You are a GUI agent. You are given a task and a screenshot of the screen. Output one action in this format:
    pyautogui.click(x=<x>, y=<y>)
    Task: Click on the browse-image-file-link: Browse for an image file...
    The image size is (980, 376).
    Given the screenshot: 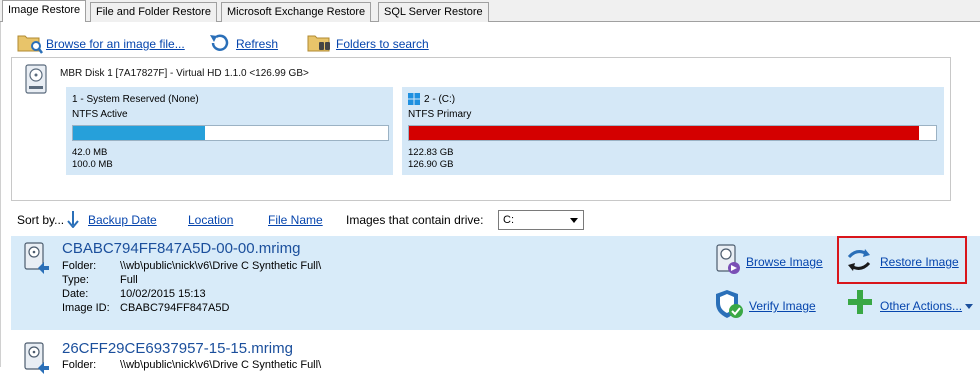 What is the action you would take?
    pyautogui.click(x=115, y=44)
    